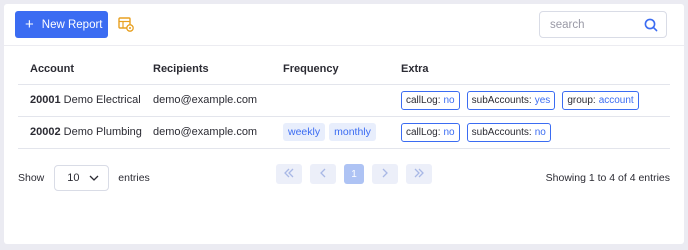  Describe the element at coordinates (45, 100) in the screenshot. I see `account-id: 20001` at that location.